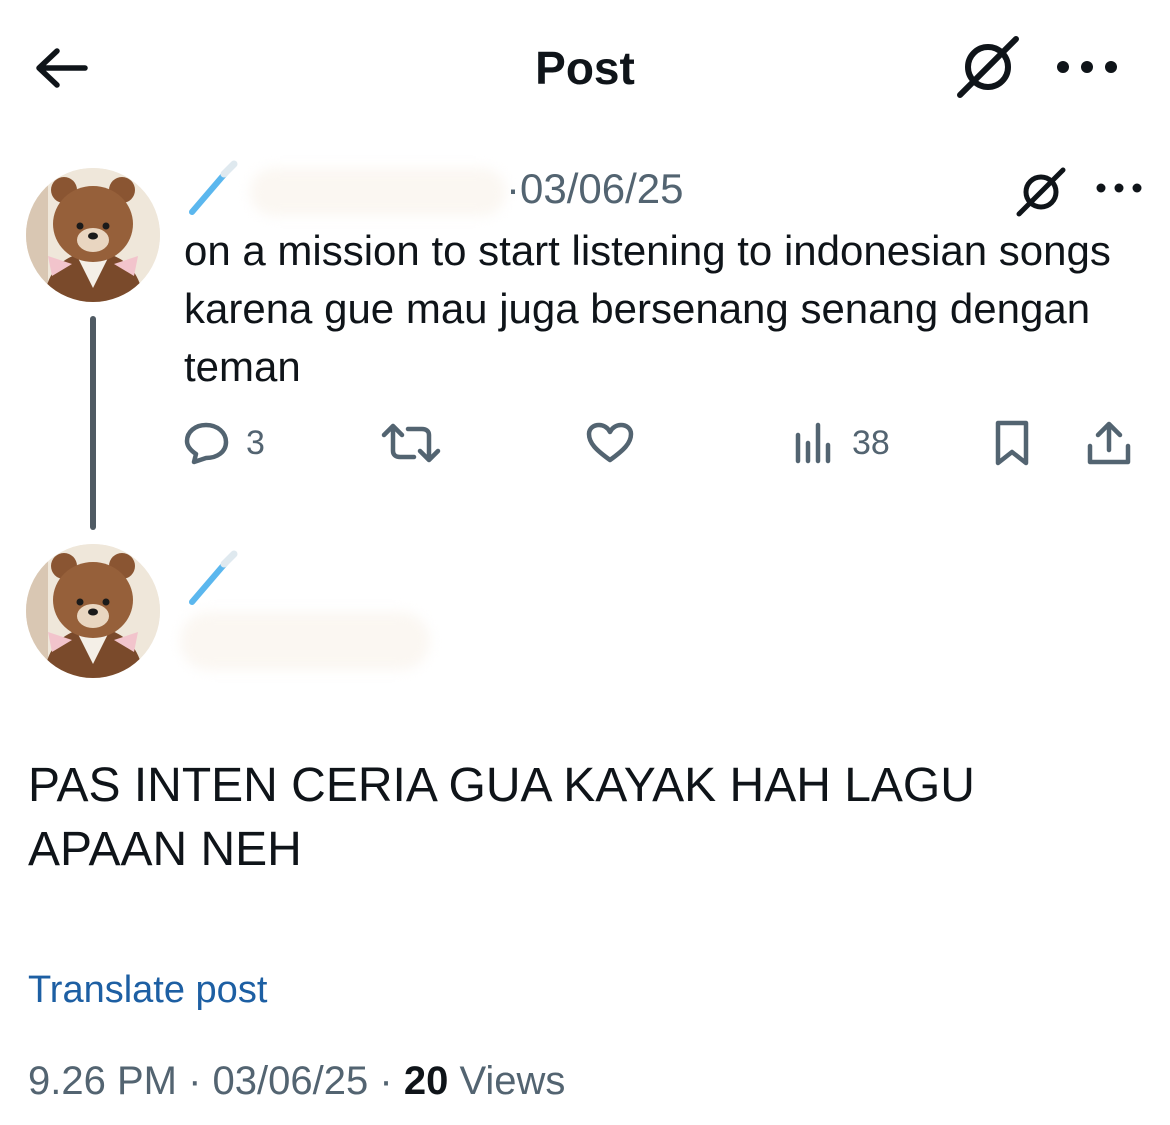 This screenshot has width=1170, height=1125. I want to click on bookmark-icon, so click(1012, 443).